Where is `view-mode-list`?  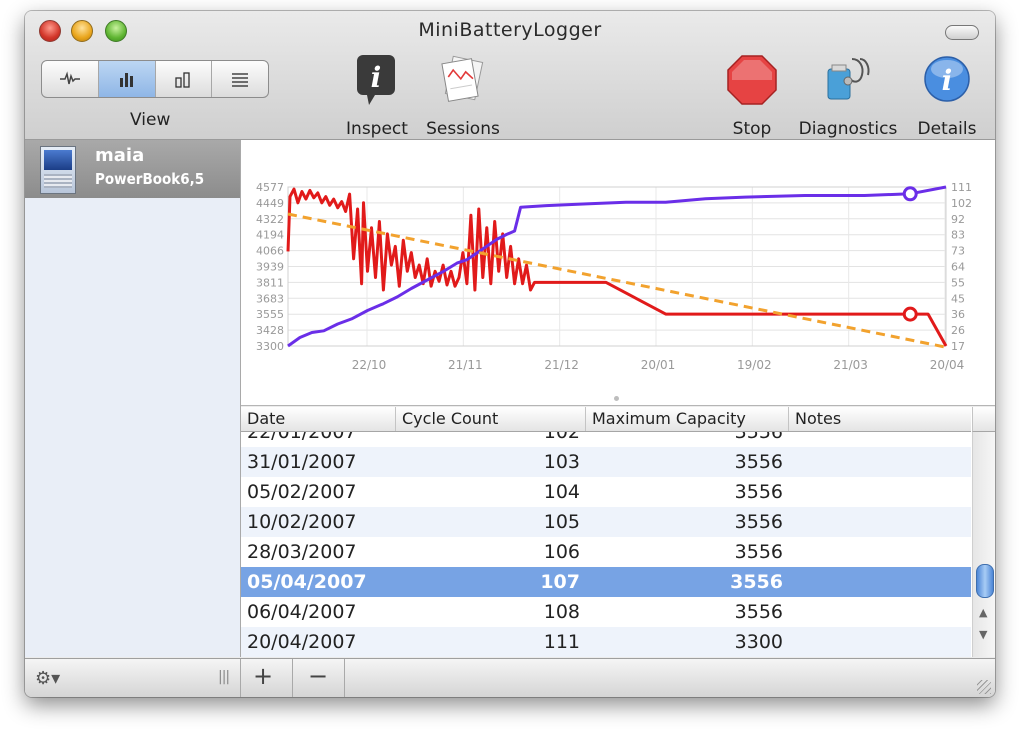 view-mode-list is located at coordinates (240, 79).